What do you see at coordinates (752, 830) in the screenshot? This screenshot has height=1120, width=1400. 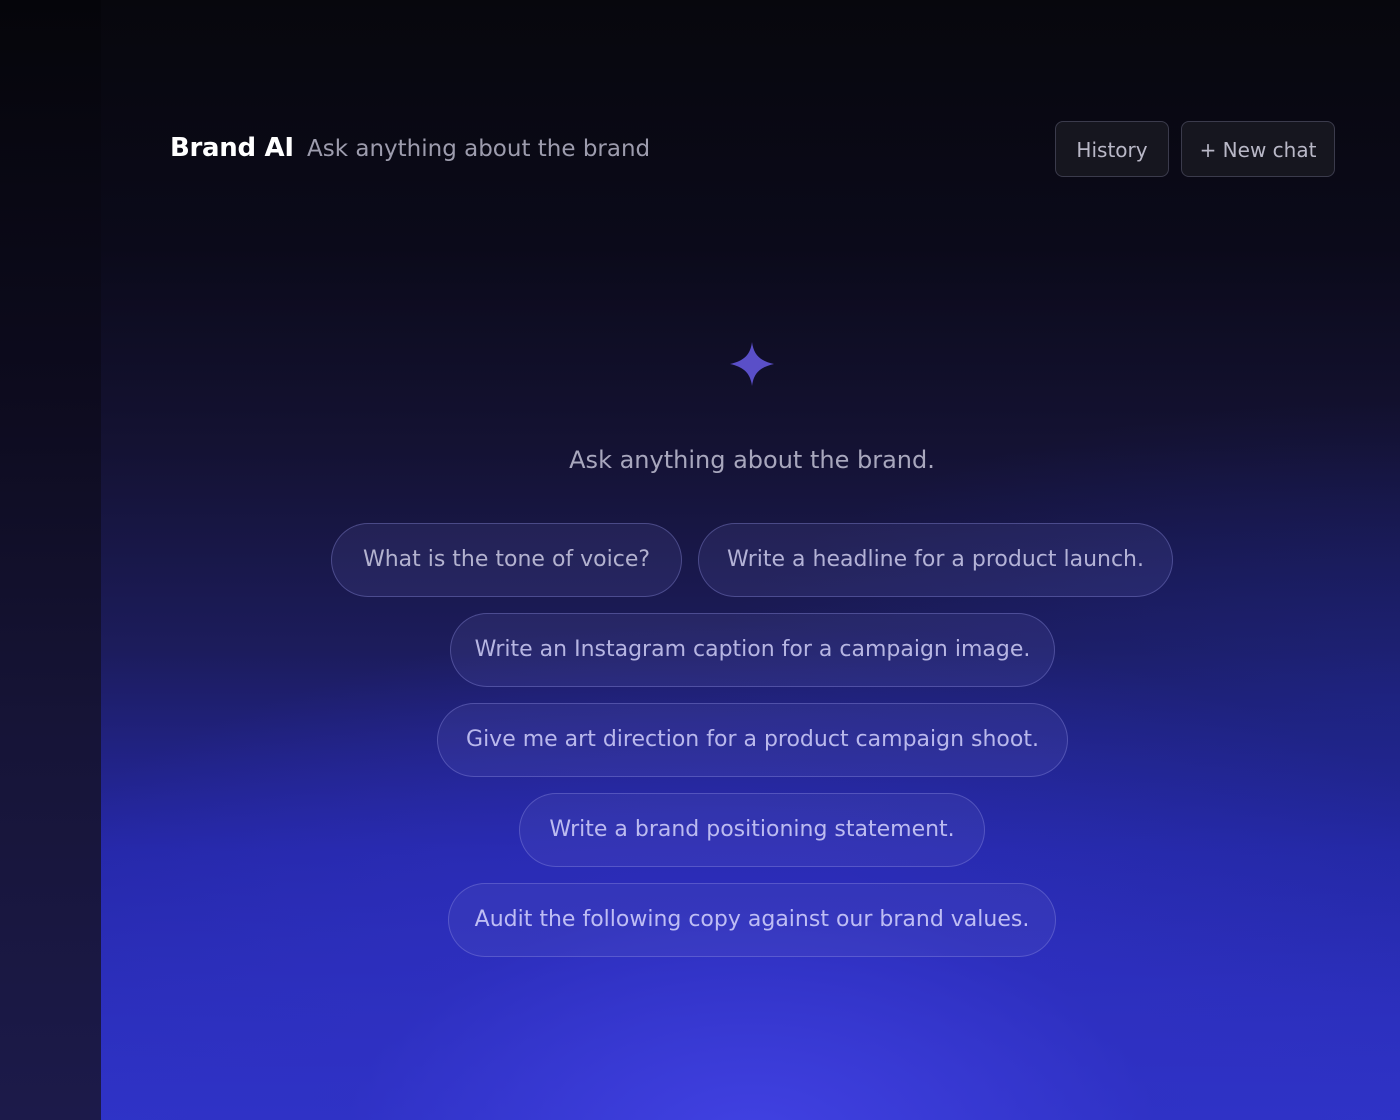 I see `suggestion-chip-positioning-statement: Write a brand positioning statement.` at bounding box center [752, 830].